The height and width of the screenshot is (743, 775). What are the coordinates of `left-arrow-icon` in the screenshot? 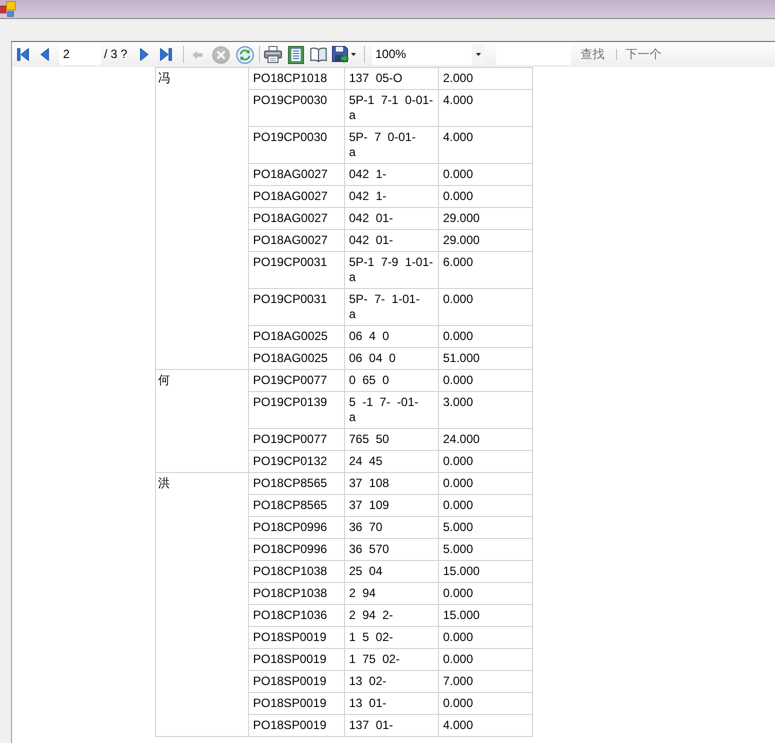 It's located at (197, 55).